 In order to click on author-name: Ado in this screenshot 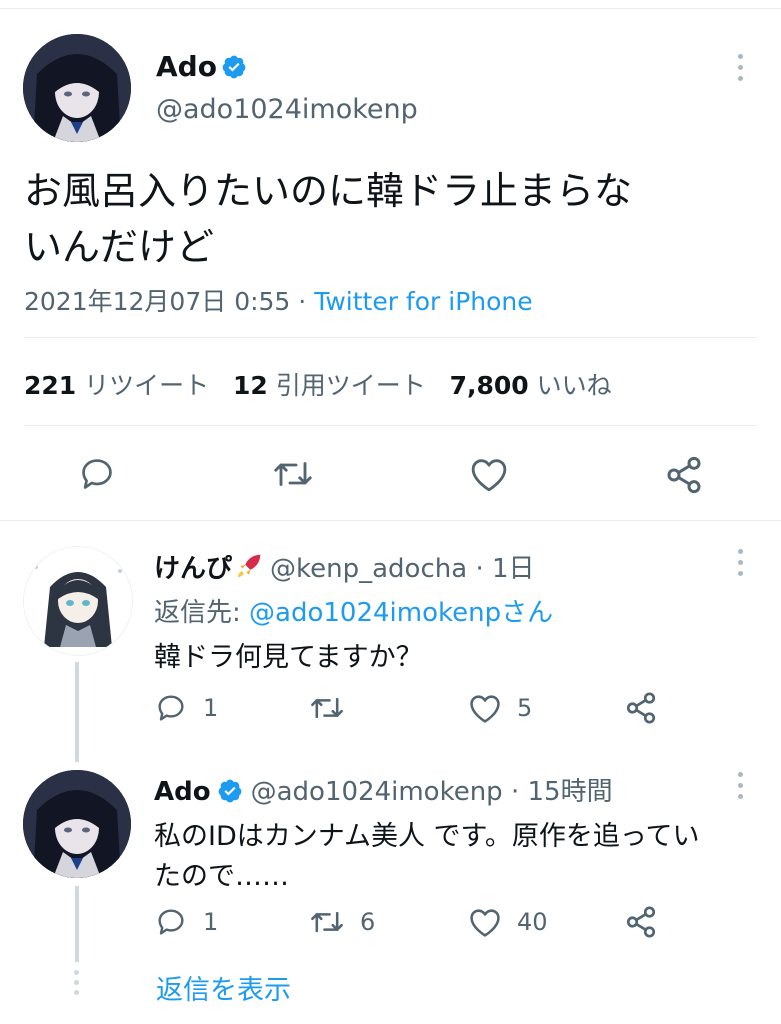, I will do `click(186, 66)`.